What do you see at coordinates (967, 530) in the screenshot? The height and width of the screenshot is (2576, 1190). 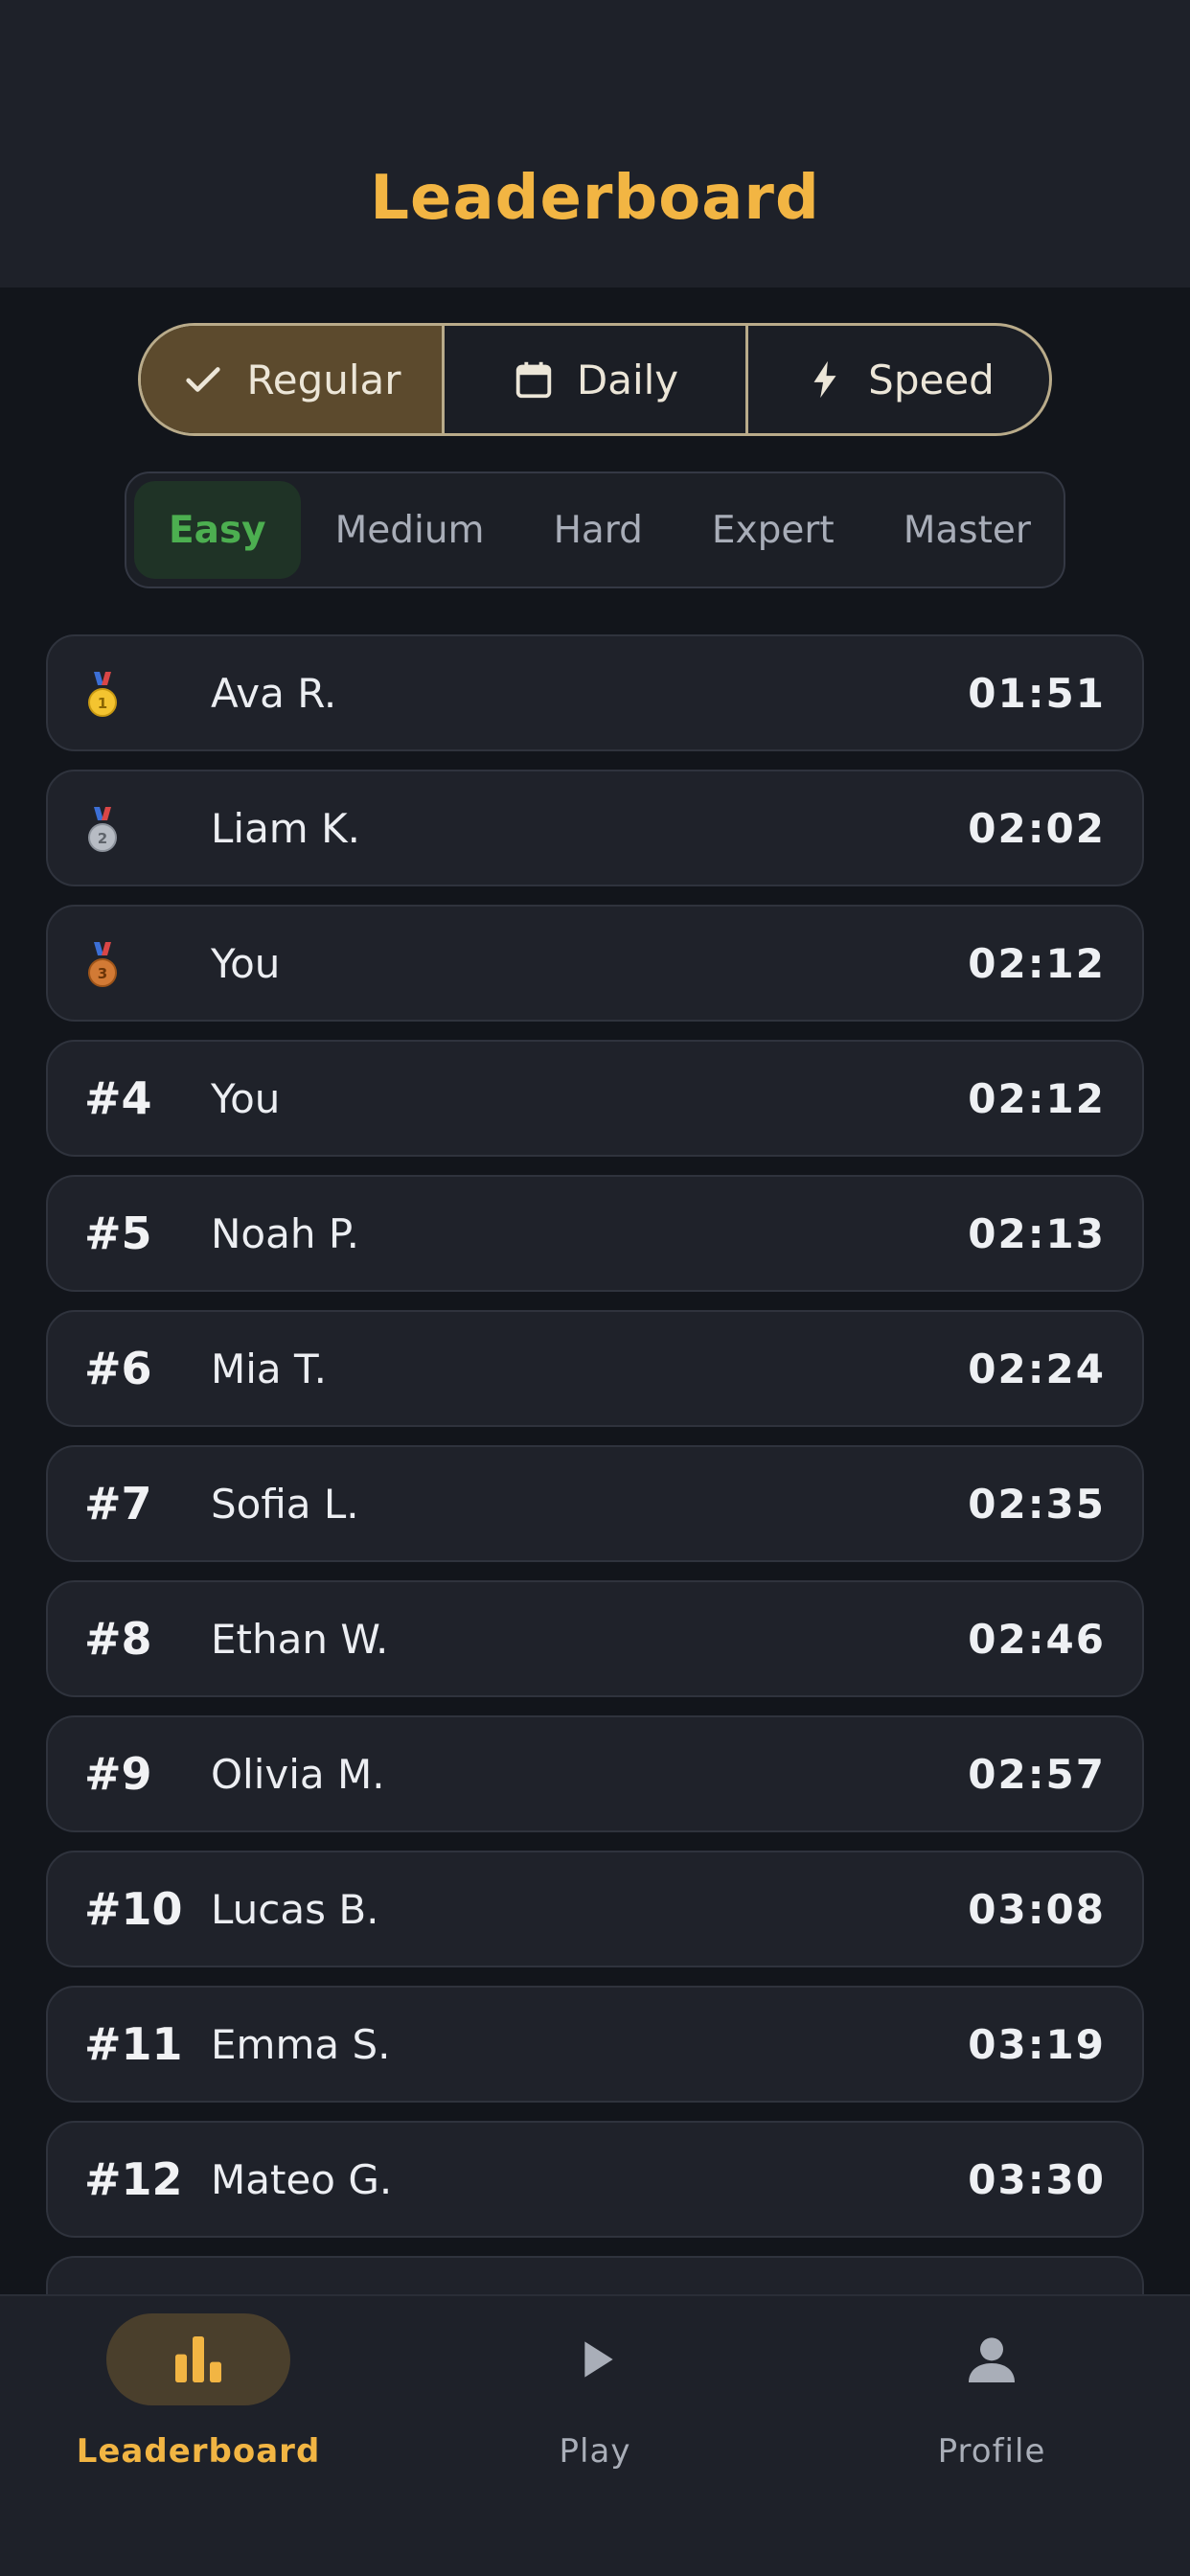 I see `difficulty-tab-master: Master` at bounding box center [967, 530].